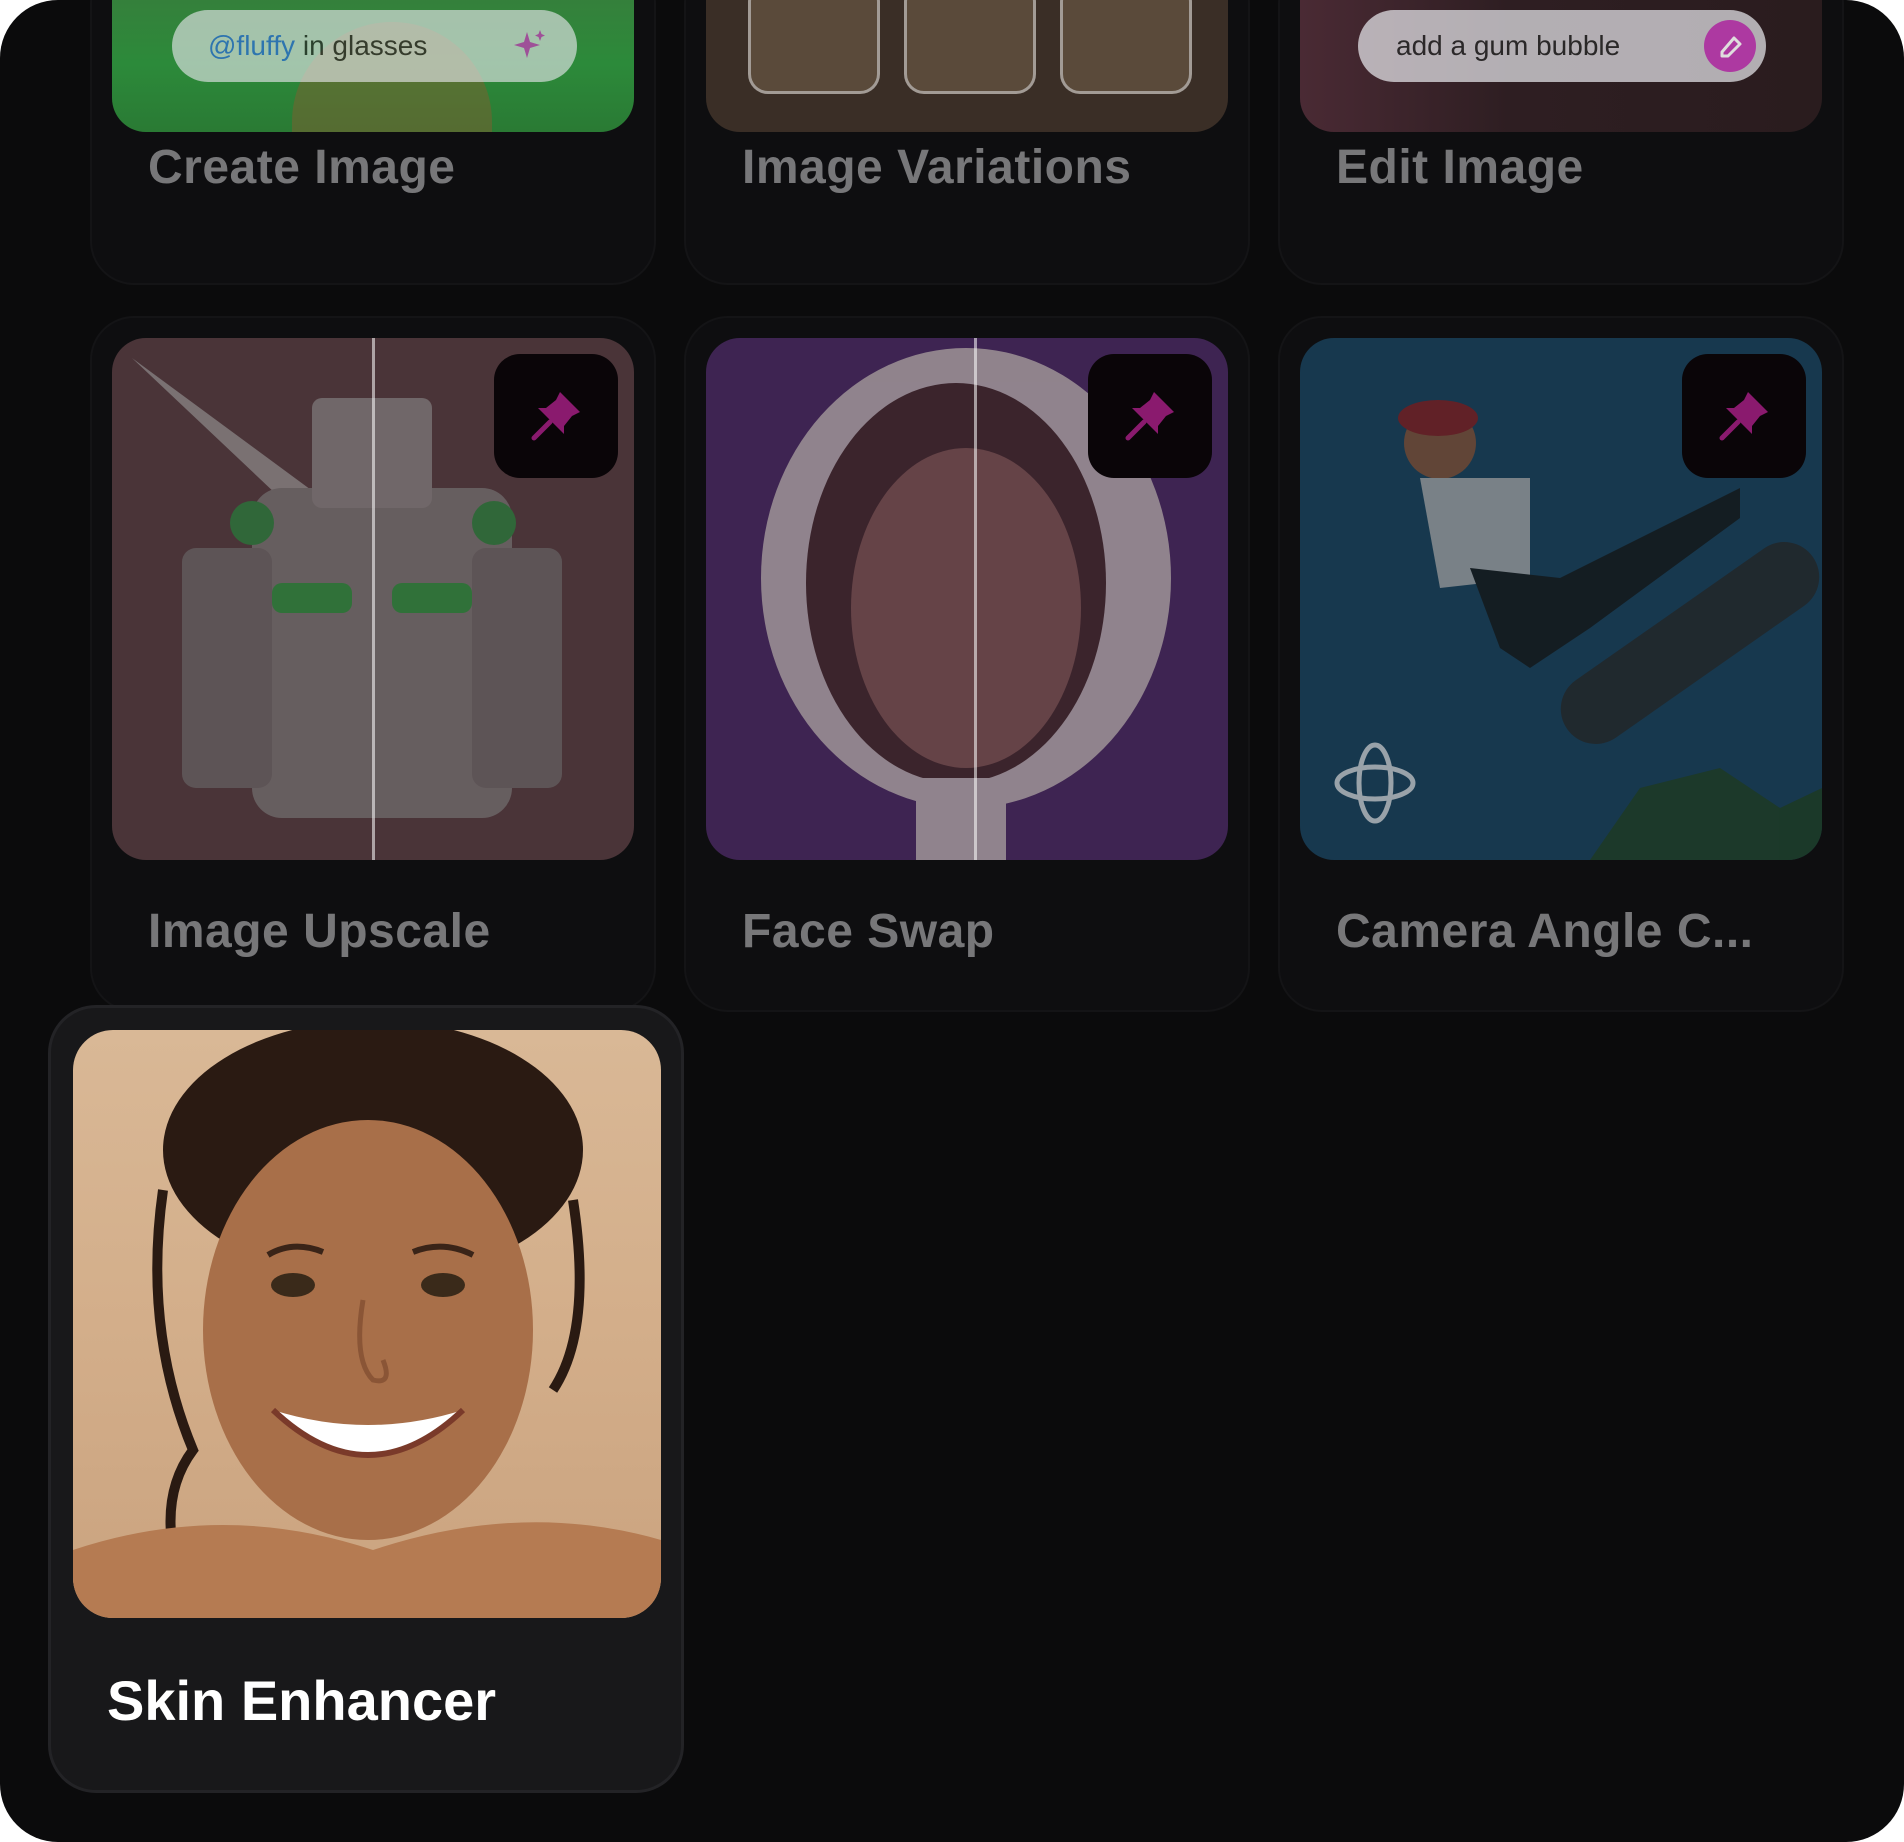 This screenshot has height=1842, width=1904. Describe the element at coordinates (361, 45) in the screenshot. I see `prompt-text: in glasses` at that location.